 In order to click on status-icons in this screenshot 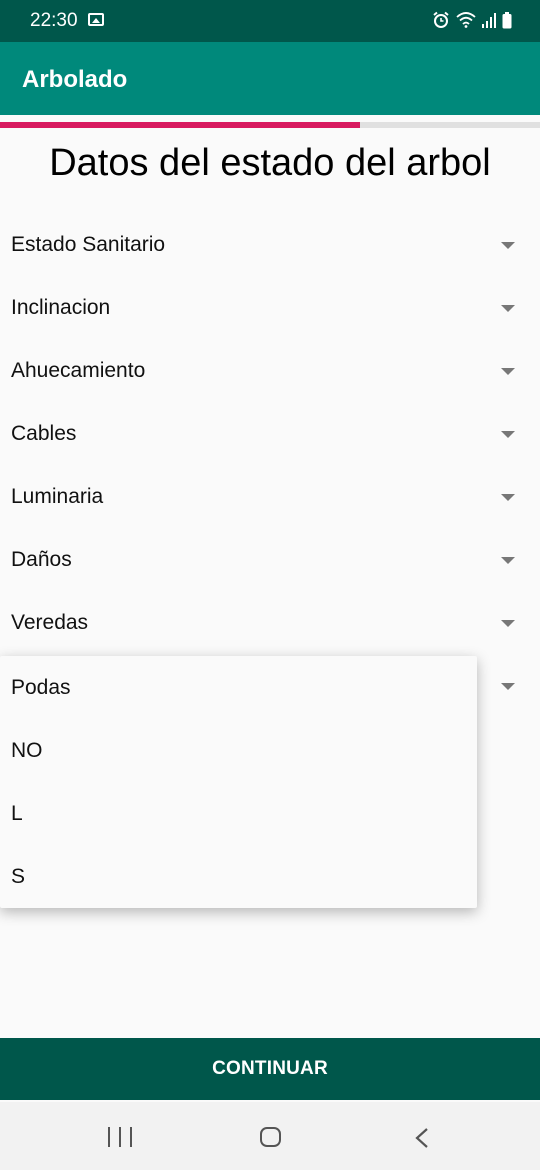, I will do `click(472, 20)`.